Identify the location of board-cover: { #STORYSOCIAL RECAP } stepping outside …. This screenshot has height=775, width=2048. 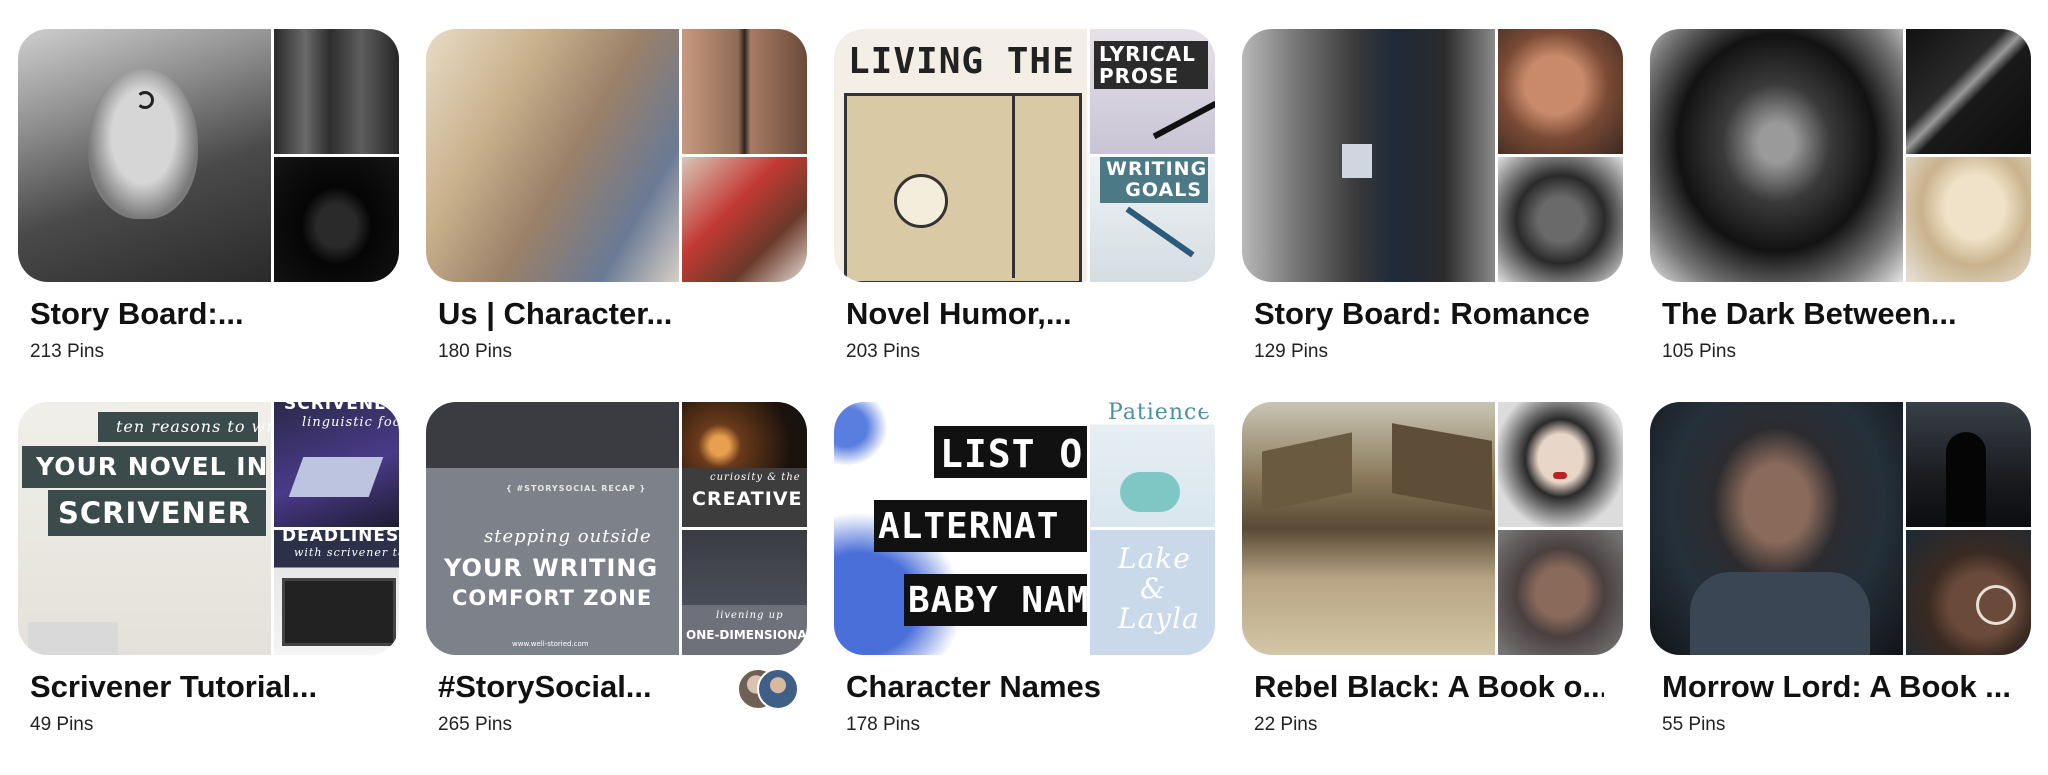
(616, 528).